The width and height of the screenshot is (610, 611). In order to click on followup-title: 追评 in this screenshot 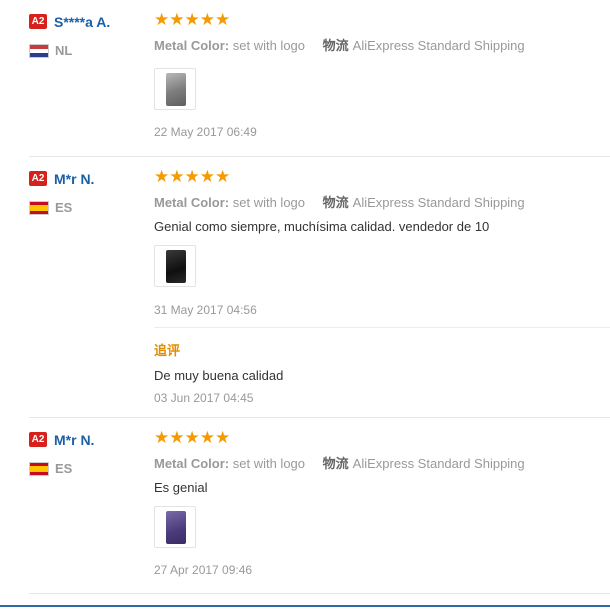, I will do `click(167, 350)`.